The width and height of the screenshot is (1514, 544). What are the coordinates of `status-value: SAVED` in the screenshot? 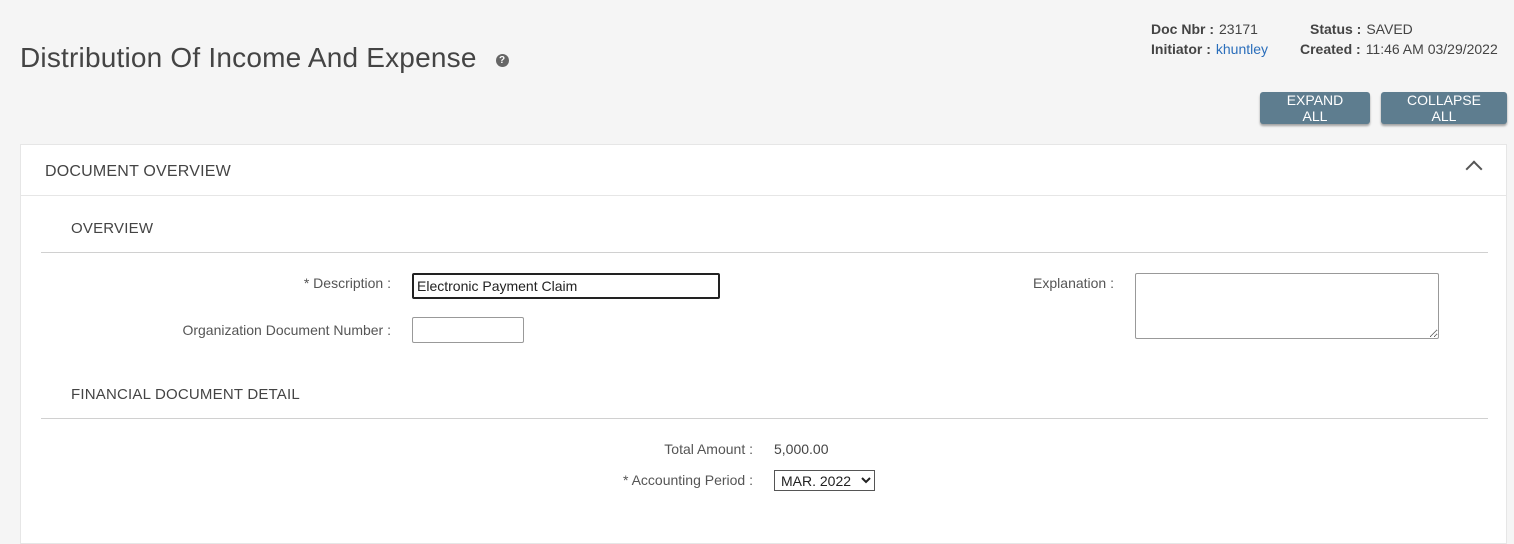 It's located at (1389, 29).